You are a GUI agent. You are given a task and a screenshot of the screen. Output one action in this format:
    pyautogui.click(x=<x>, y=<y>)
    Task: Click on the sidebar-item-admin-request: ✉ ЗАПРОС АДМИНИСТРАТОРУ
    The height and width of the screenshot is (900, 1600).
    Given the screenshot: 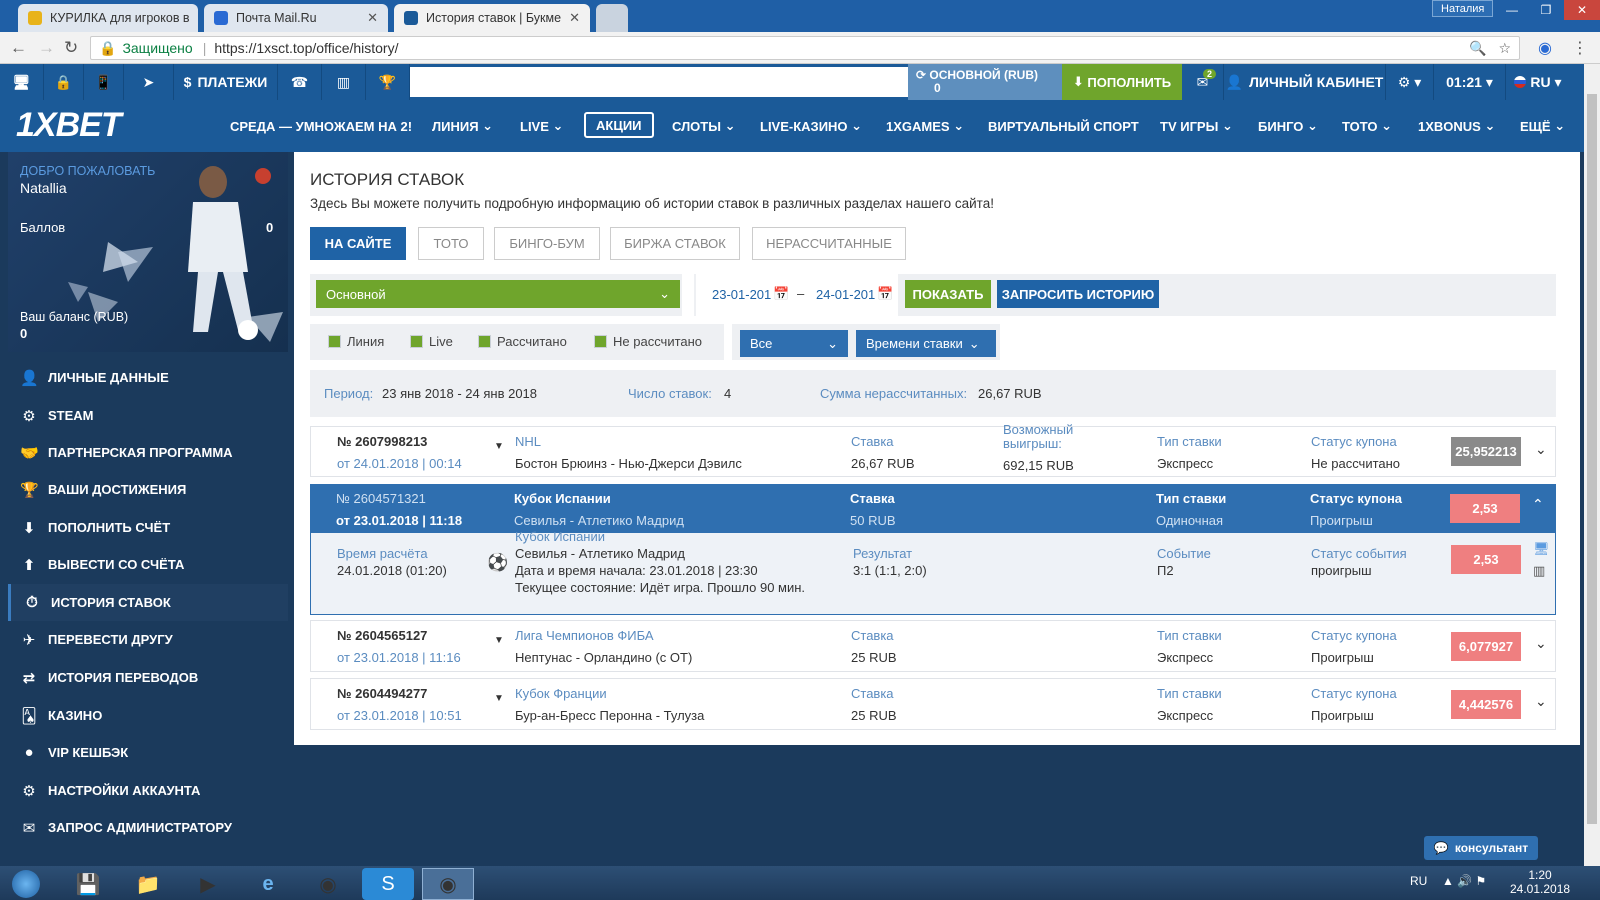 What is the action you would take?
    pyautogui.click(x=148, y=827)
    